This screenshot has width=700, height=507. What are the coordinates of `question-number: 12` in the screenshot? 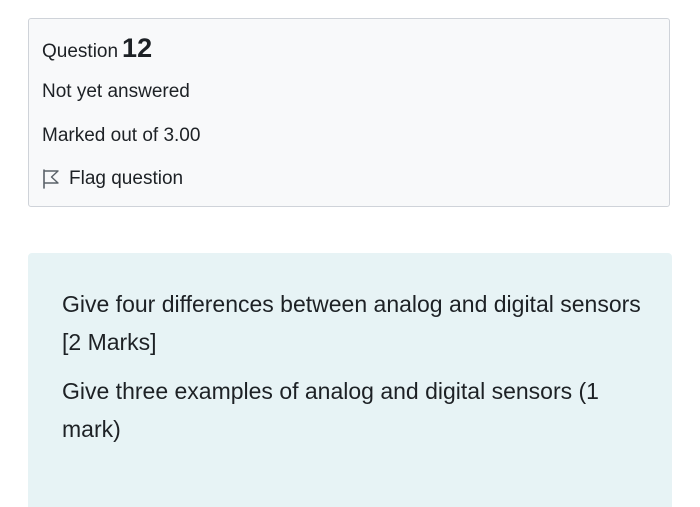 It's located at (137, 48).